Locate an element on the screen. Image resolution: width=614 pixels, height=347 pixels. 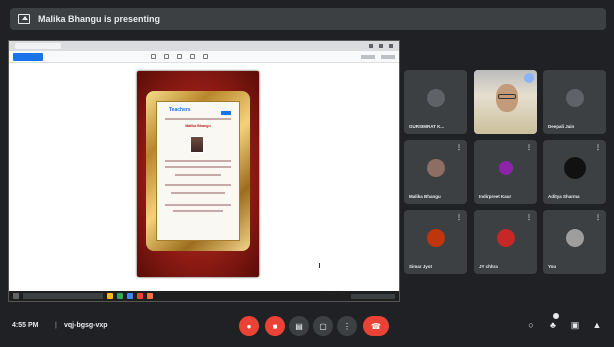
participant-name: Simar Jyot is located at coordinates (421, 266).